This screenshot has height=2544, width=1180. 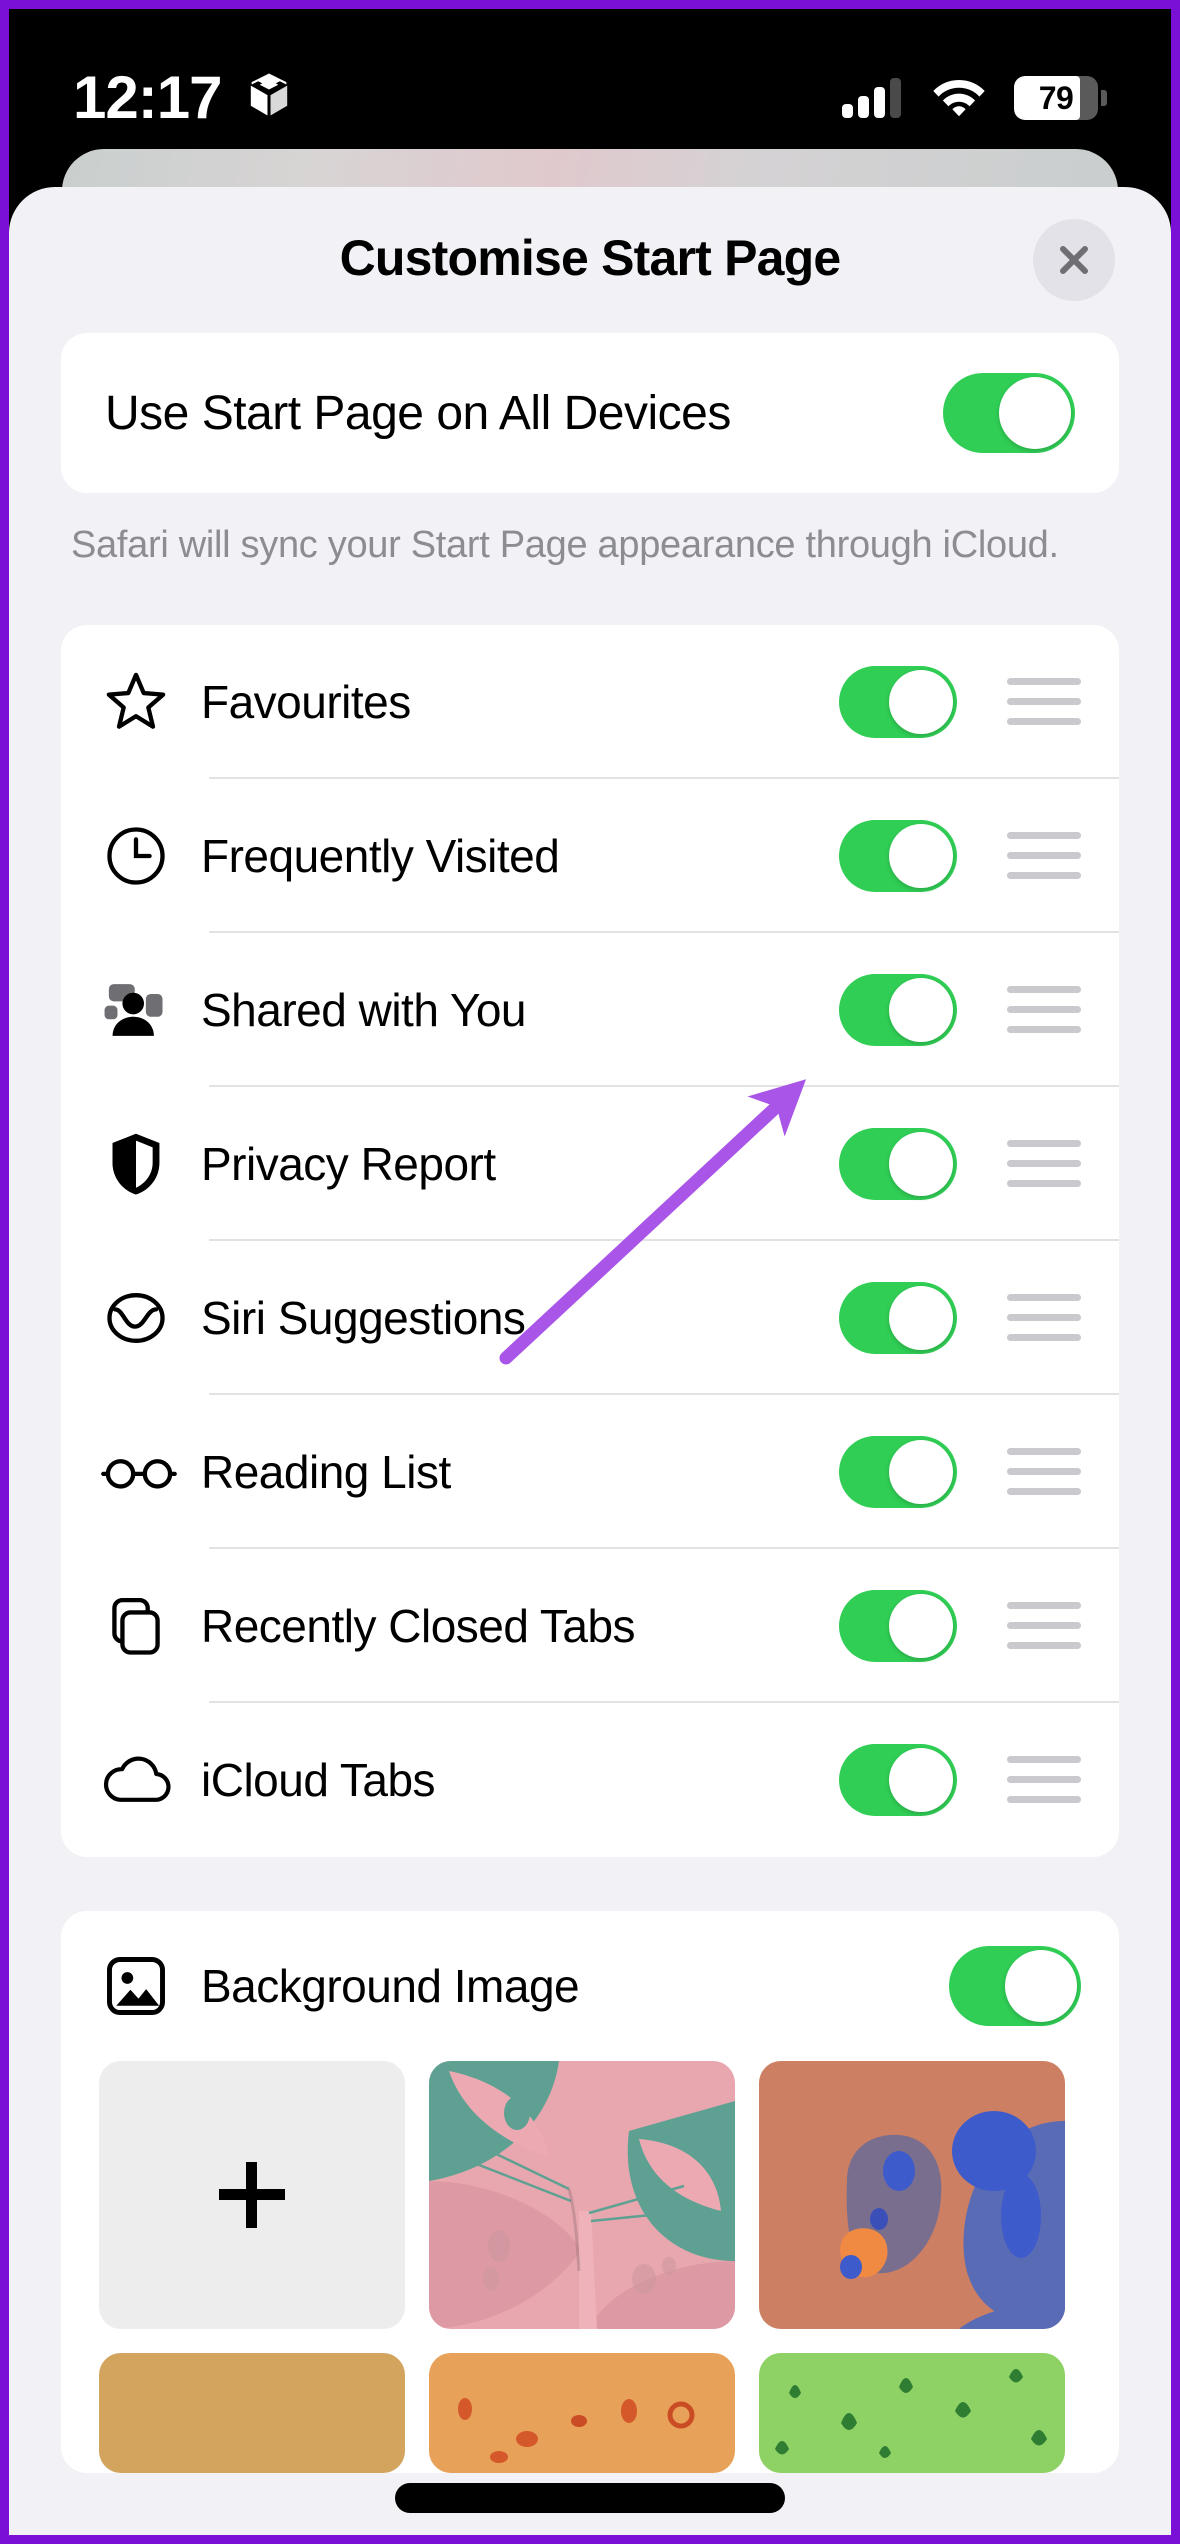 I want to click on privacy-report-toggle, so click(x=898, y=1163).